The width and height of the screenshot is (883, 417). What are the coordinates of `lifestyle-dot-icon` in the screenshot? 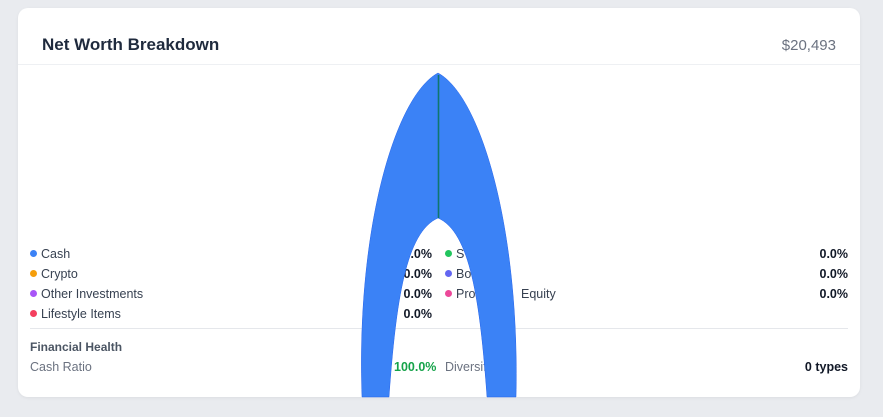 It's located at (33, 313).